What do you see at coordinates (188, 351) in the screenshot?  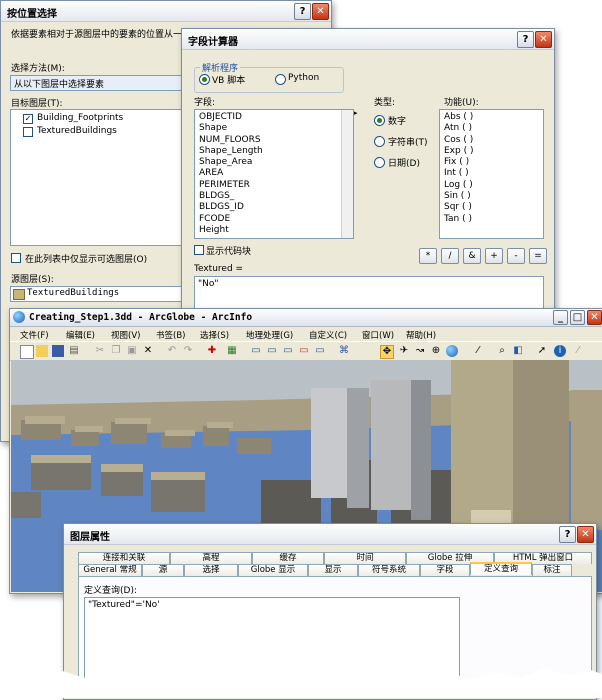 I see `redo-icon: ↷` at bounding box center [188, 351].